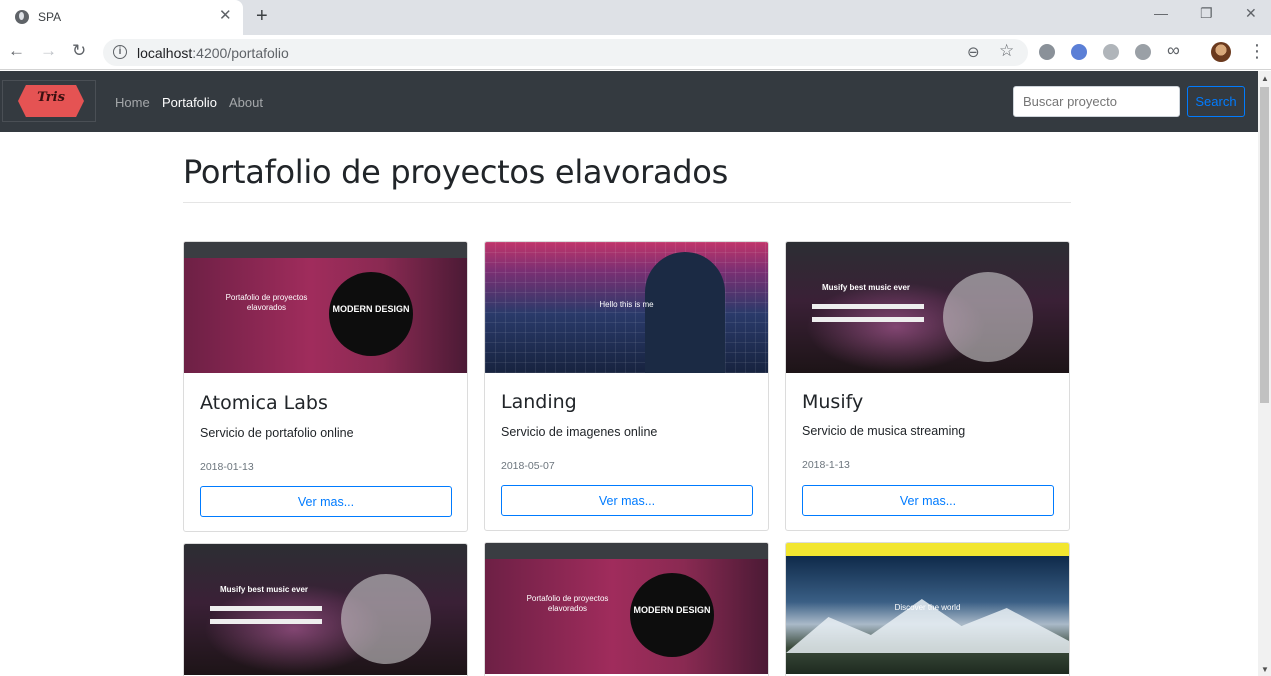 This screenshot has height=676, width=1271. Describe the element at coordinates (79, 51) in the screenshot. I see `reload-icon: ↻` at that location.